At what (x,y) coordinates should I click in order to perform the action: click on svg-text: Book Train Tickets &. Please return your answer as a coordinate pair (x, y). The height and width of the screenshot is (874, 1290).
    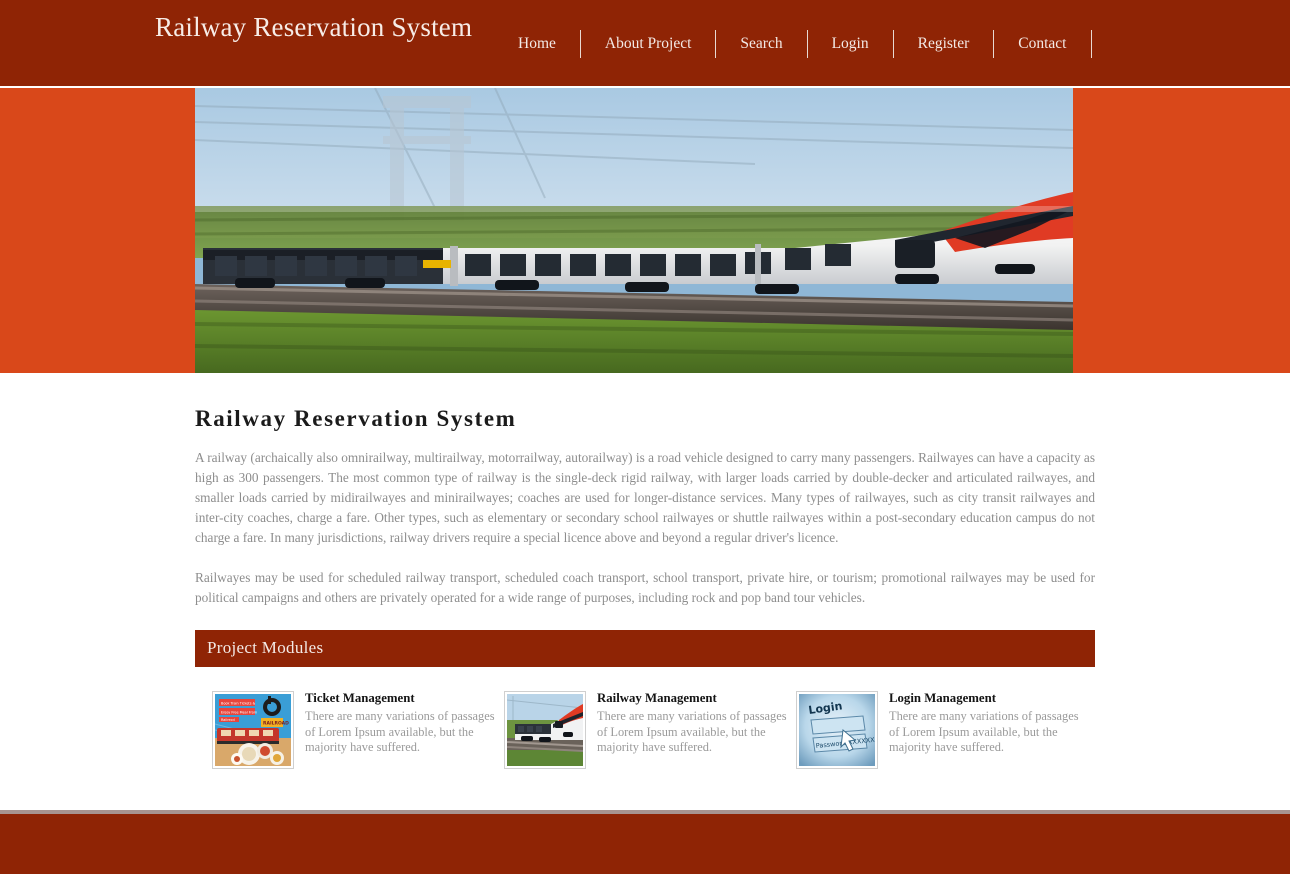
    Looking at the image, I should click on (238, 704).